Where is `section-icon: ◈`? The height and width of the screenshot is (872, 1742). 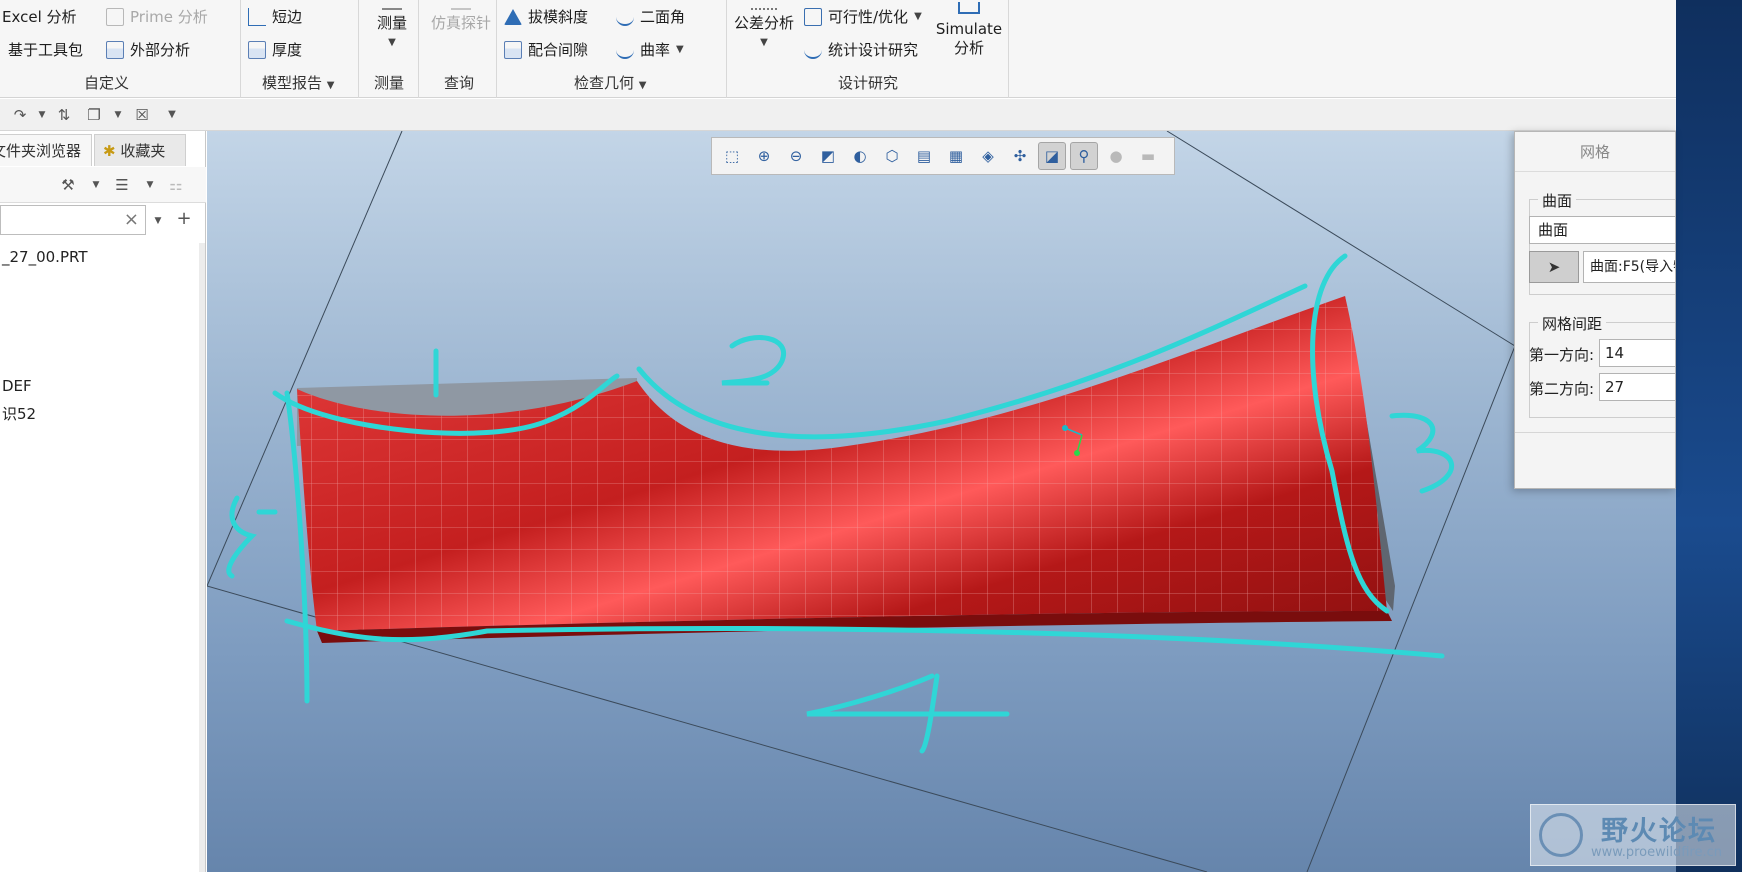 section-icon: ◈ is located at coordinates (988, 156).